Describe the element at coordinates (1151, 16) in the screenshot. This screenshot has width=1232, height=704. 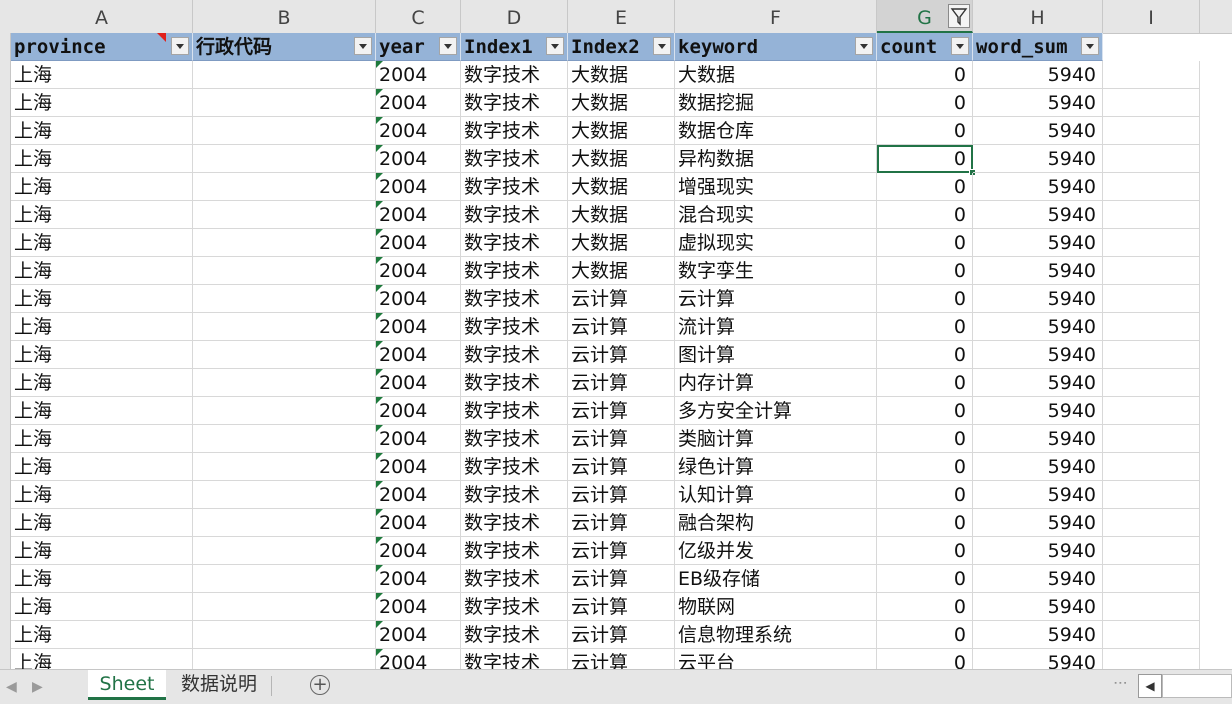
I see `column-letter-i: I` at that location.